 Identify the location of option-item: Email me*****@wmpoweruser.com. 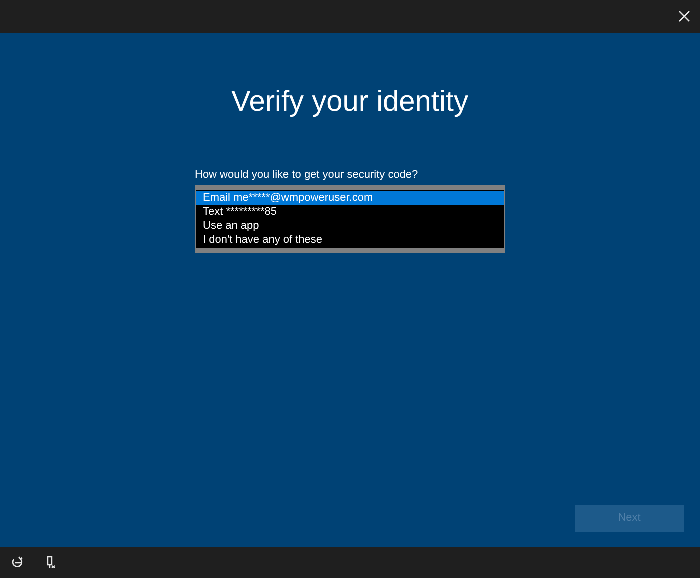
(350, 198).